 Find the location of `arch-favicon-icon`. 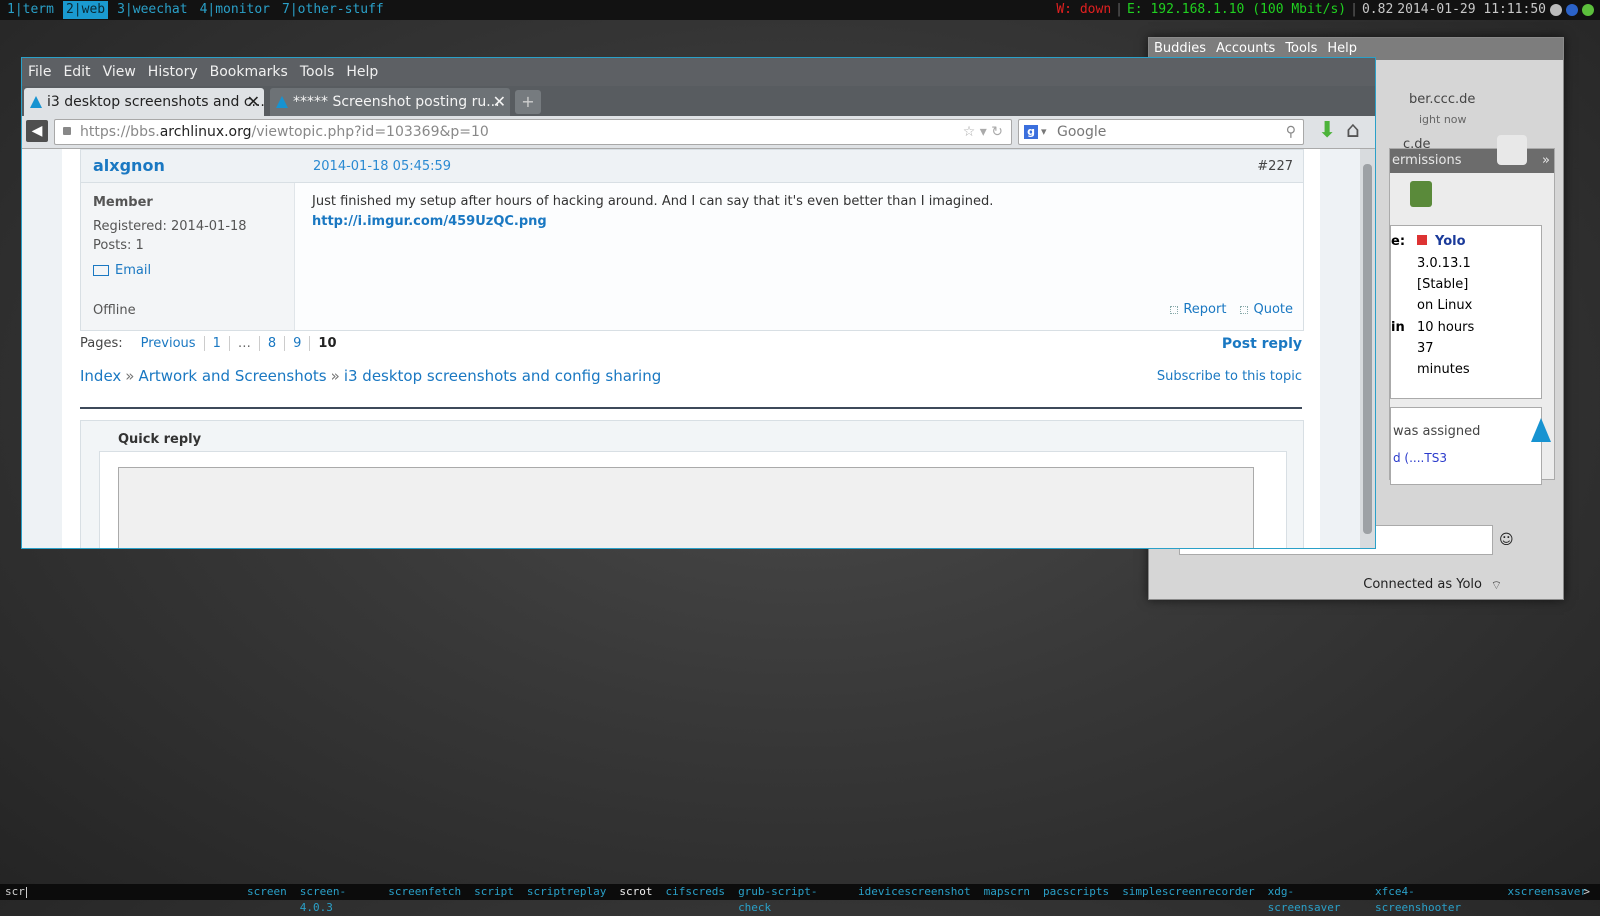

arch-favicon-icon is located at coordinates (282, 102).